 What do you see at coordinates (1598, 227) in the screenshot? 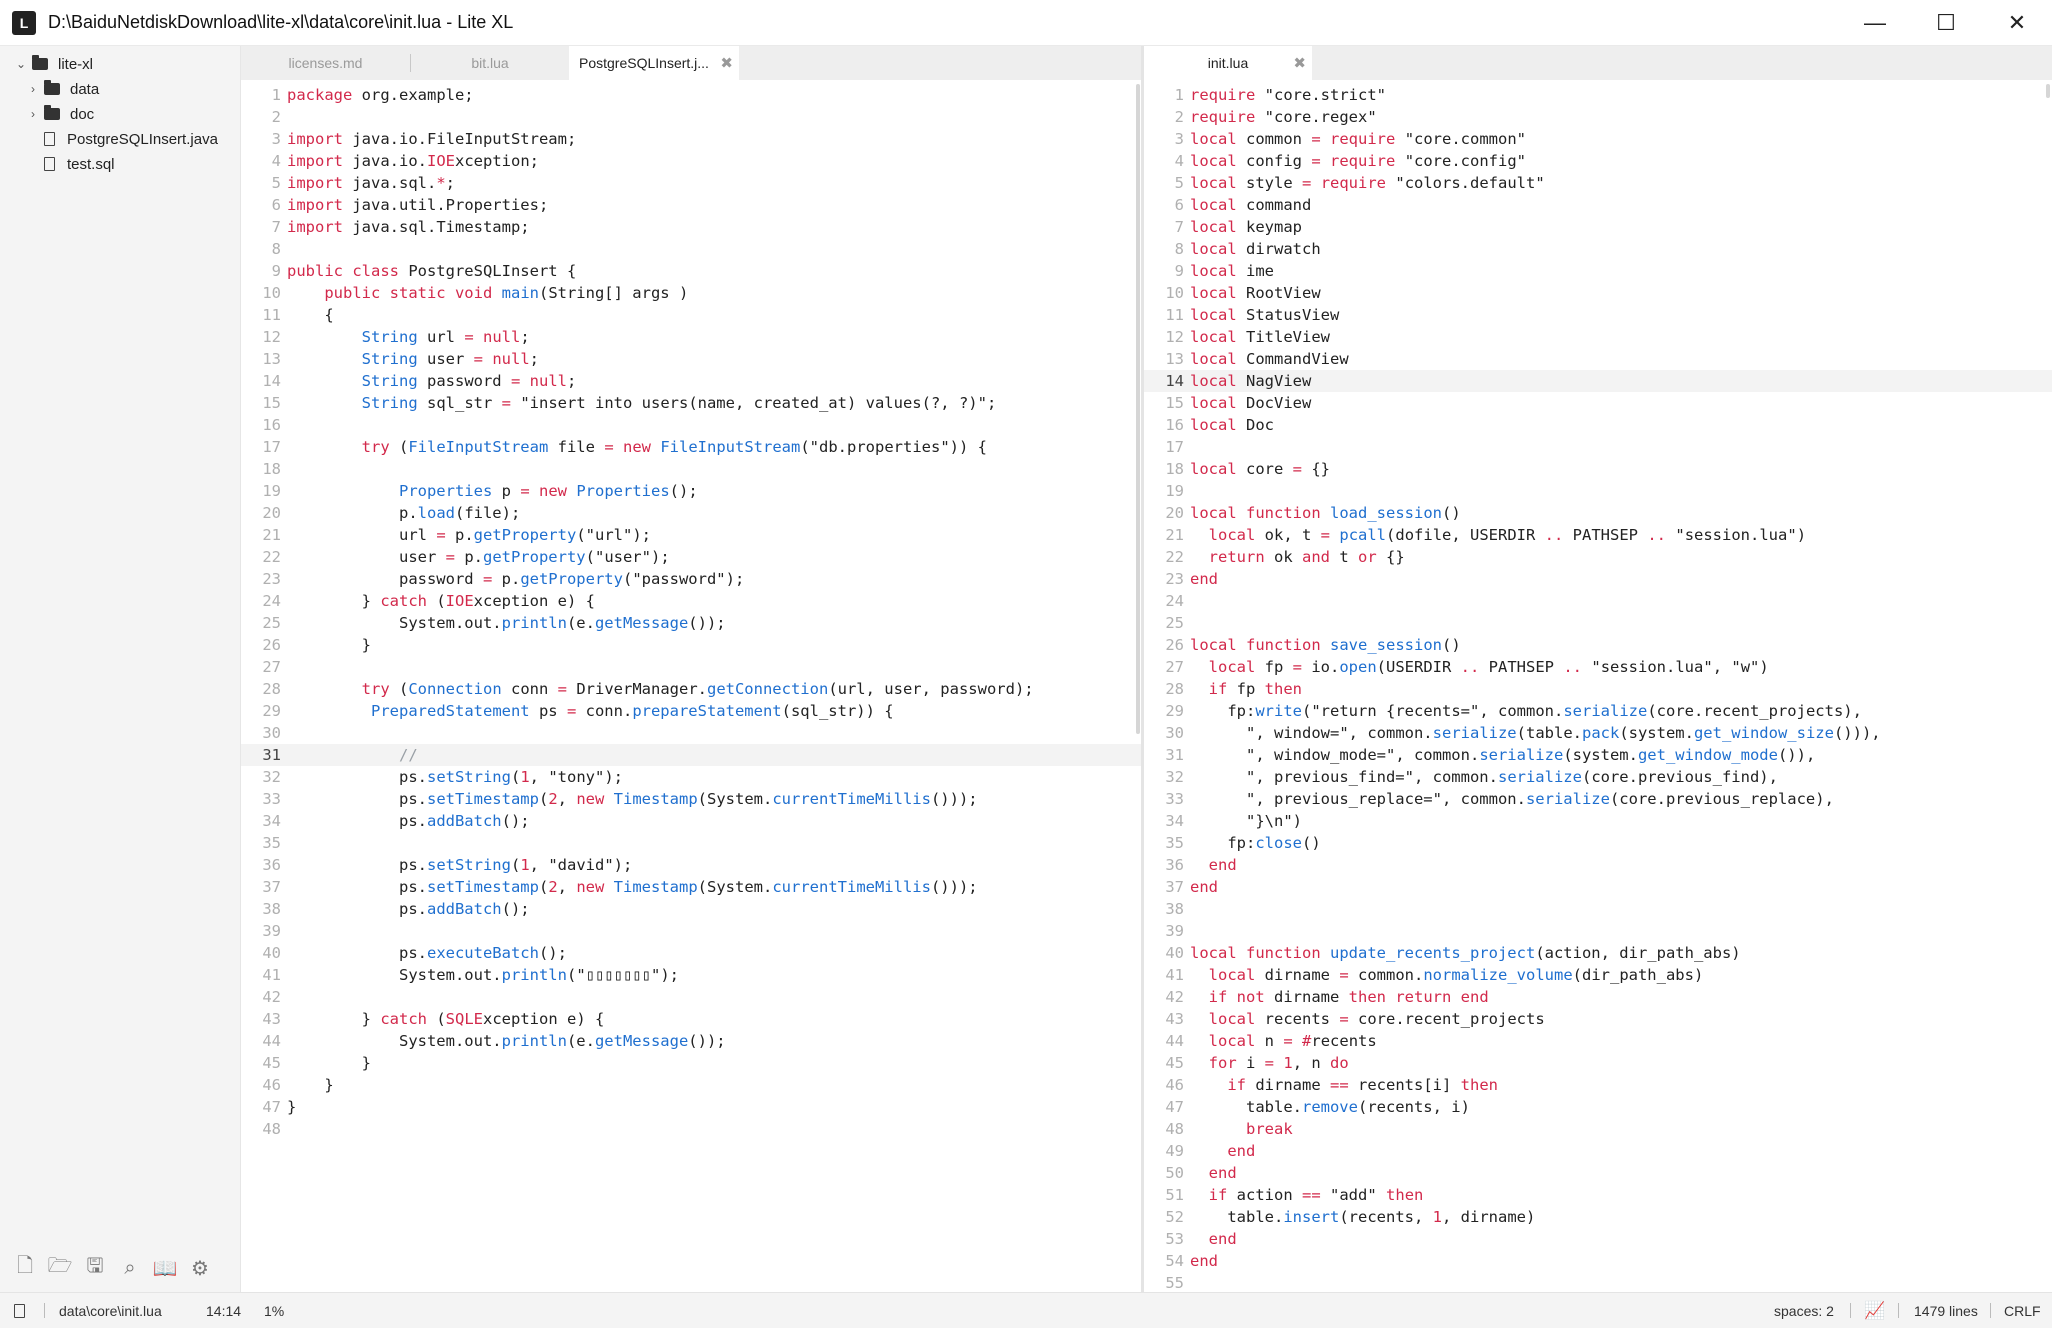
I see `code-line: 7 local keymap` at bounding box center [1598, 227].